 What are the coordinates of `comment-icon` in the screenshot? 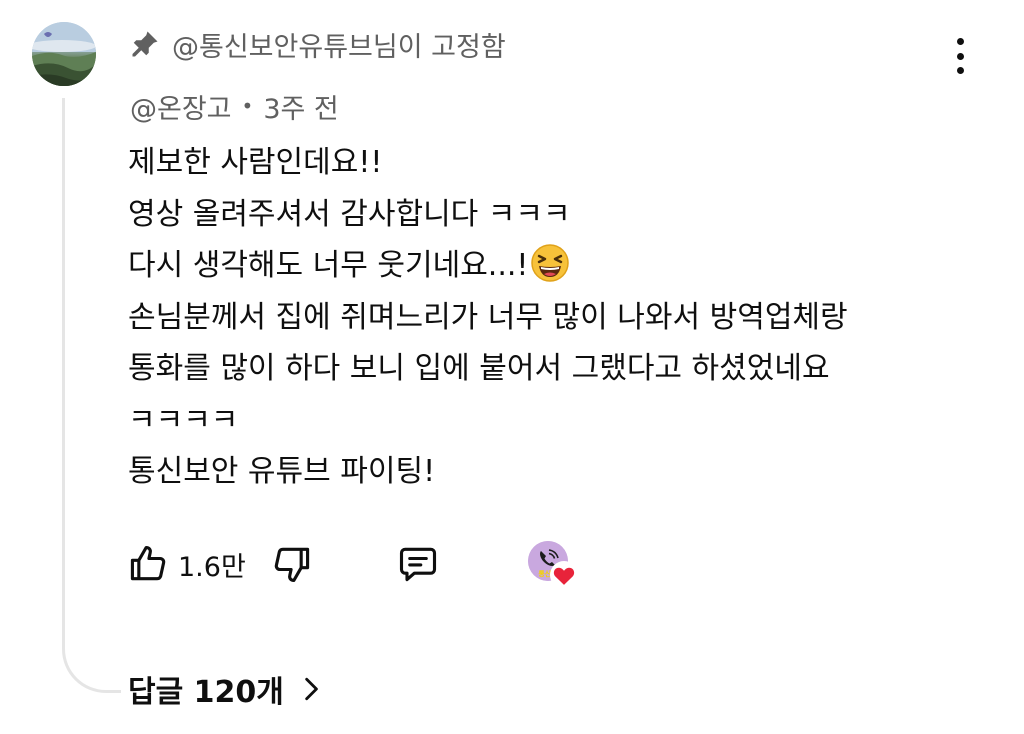 It's located at (417, 564).